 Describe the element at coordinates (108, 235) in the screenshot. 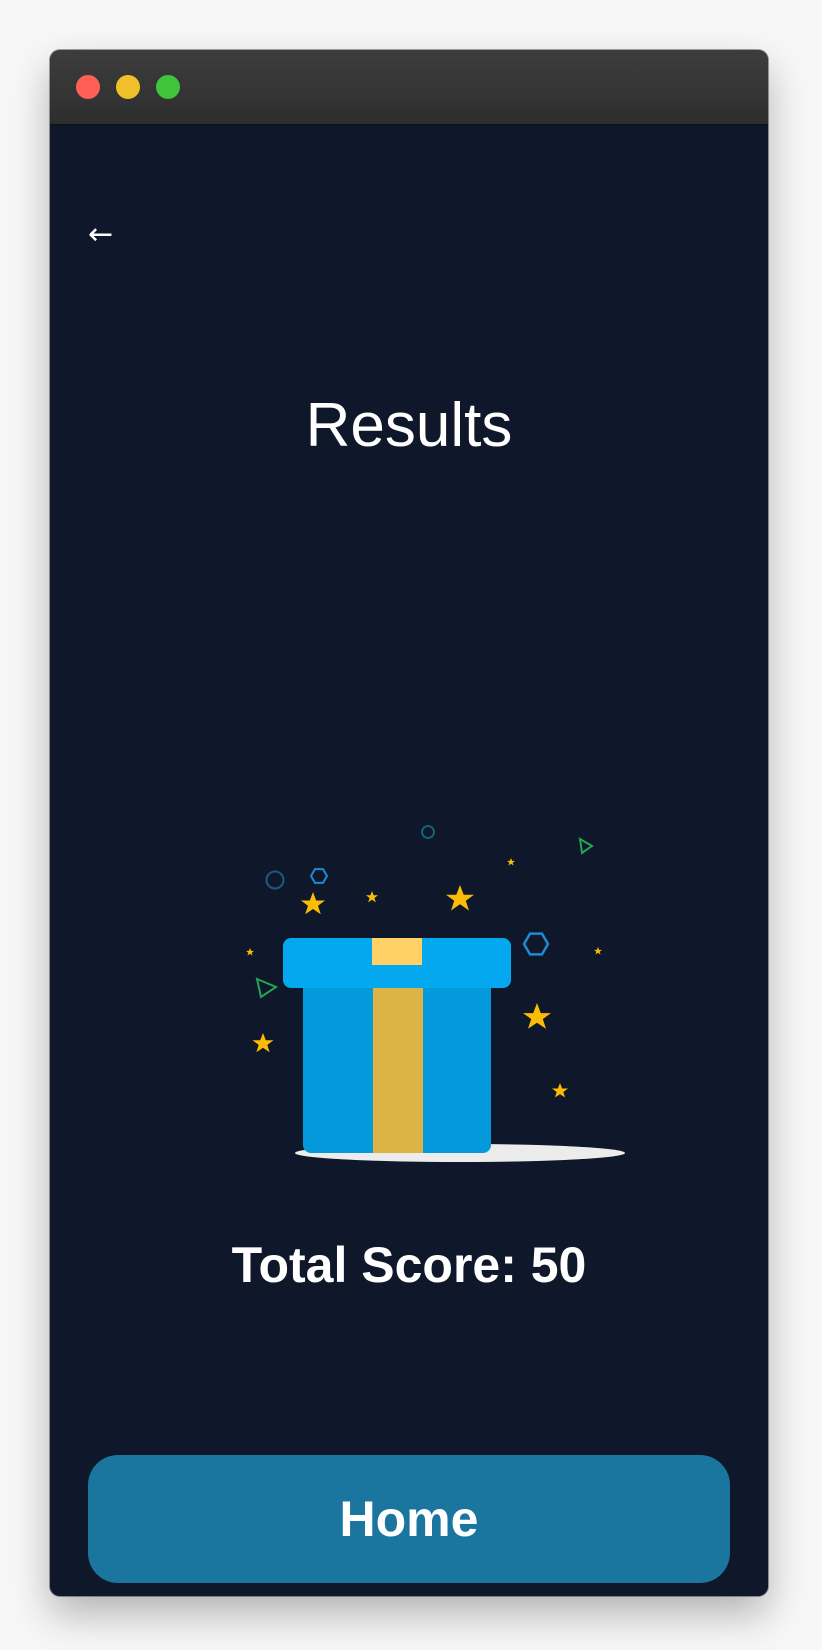

I see `back-arrow-icon: ←` at that location.